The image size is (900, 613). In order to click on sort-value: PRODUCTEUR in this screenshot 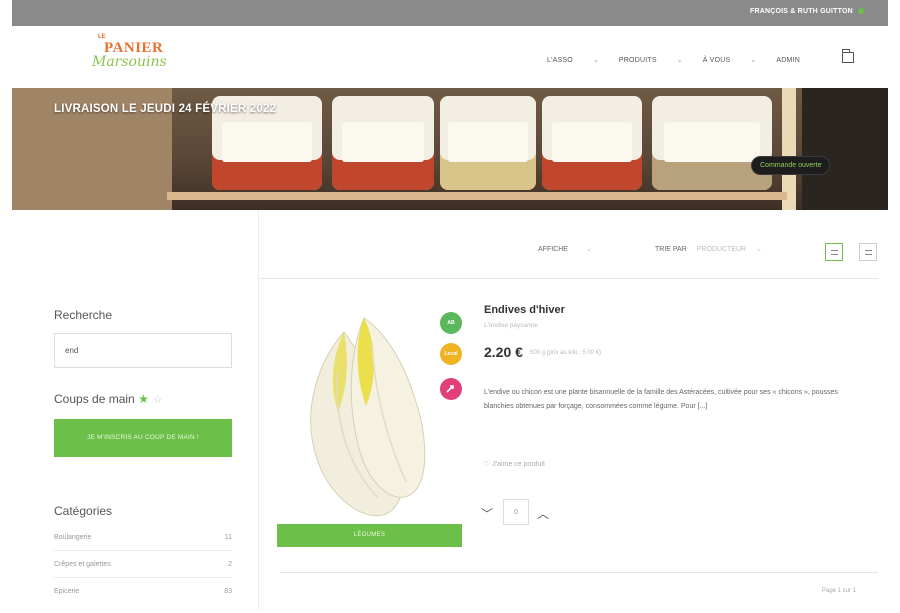, I will do `click(721, 249)`.